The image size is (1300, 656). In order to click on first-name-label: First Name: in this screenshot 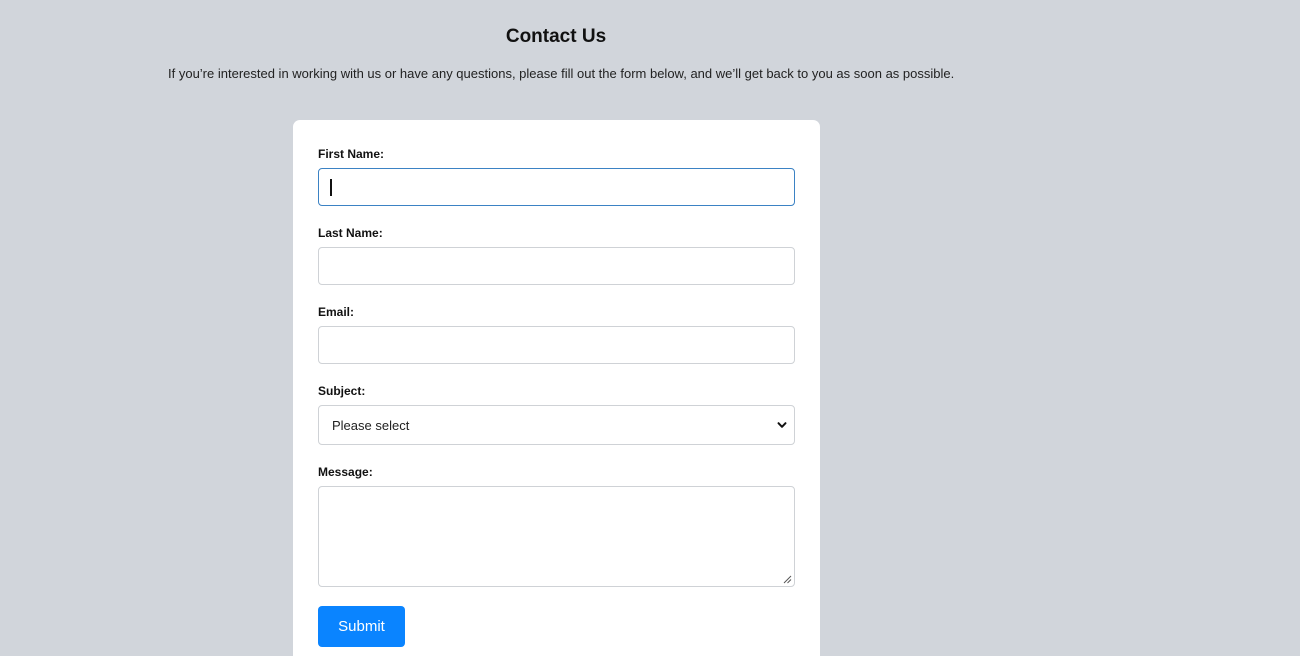, I will do `click(351, 154)`.